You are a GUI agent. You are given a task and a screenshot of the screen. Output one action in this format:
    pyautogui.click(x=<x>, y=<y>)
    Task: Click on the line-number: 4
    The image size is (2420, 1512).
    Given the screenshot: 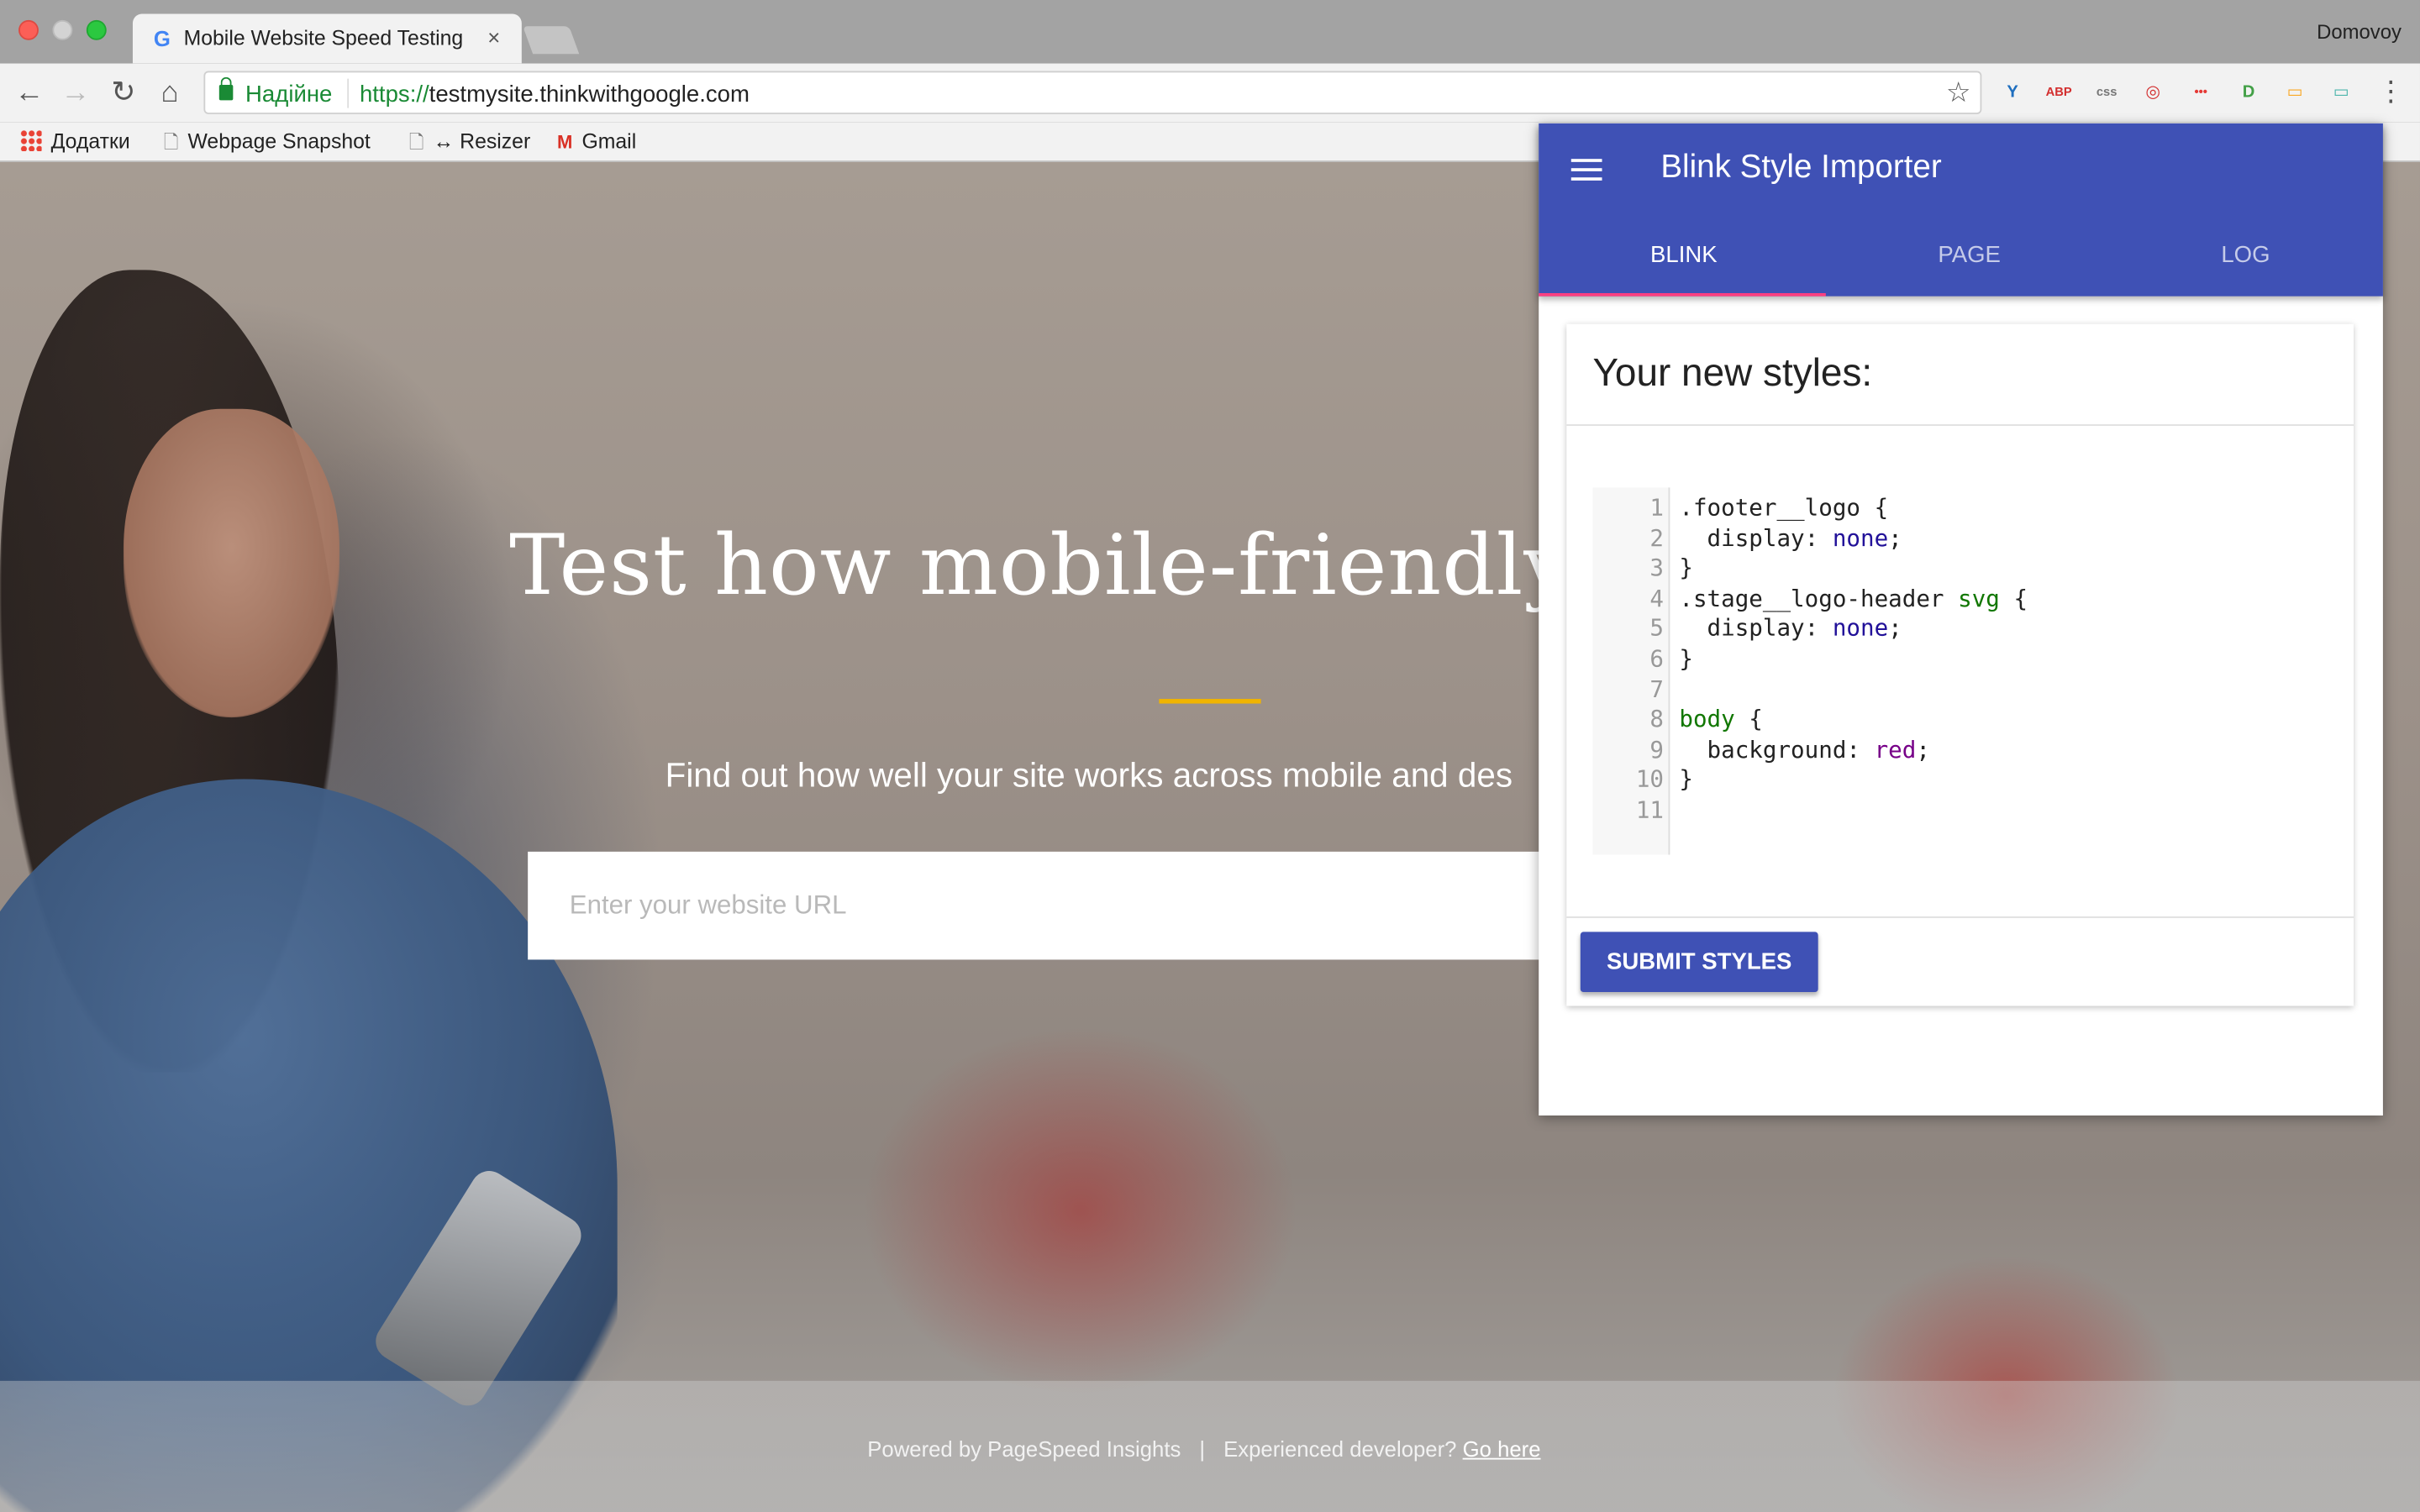 What is the action you would take?
    pyautogui.click(x=1656, y=598)
    